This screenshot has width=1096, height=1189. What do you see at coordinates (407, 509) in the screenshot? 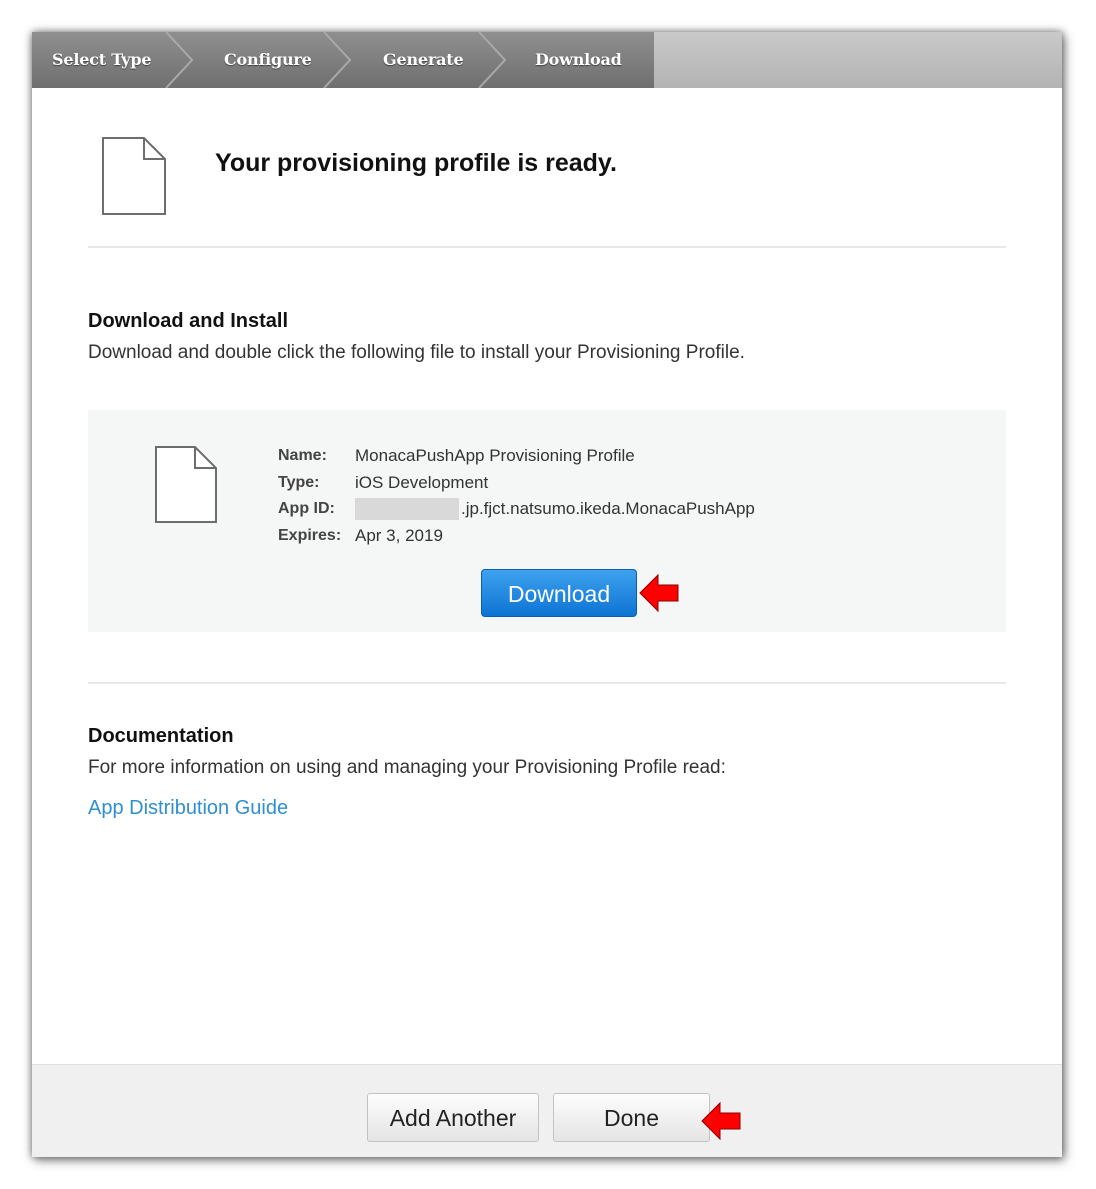
I see `redacted-block` at bounding box center [407, 509].